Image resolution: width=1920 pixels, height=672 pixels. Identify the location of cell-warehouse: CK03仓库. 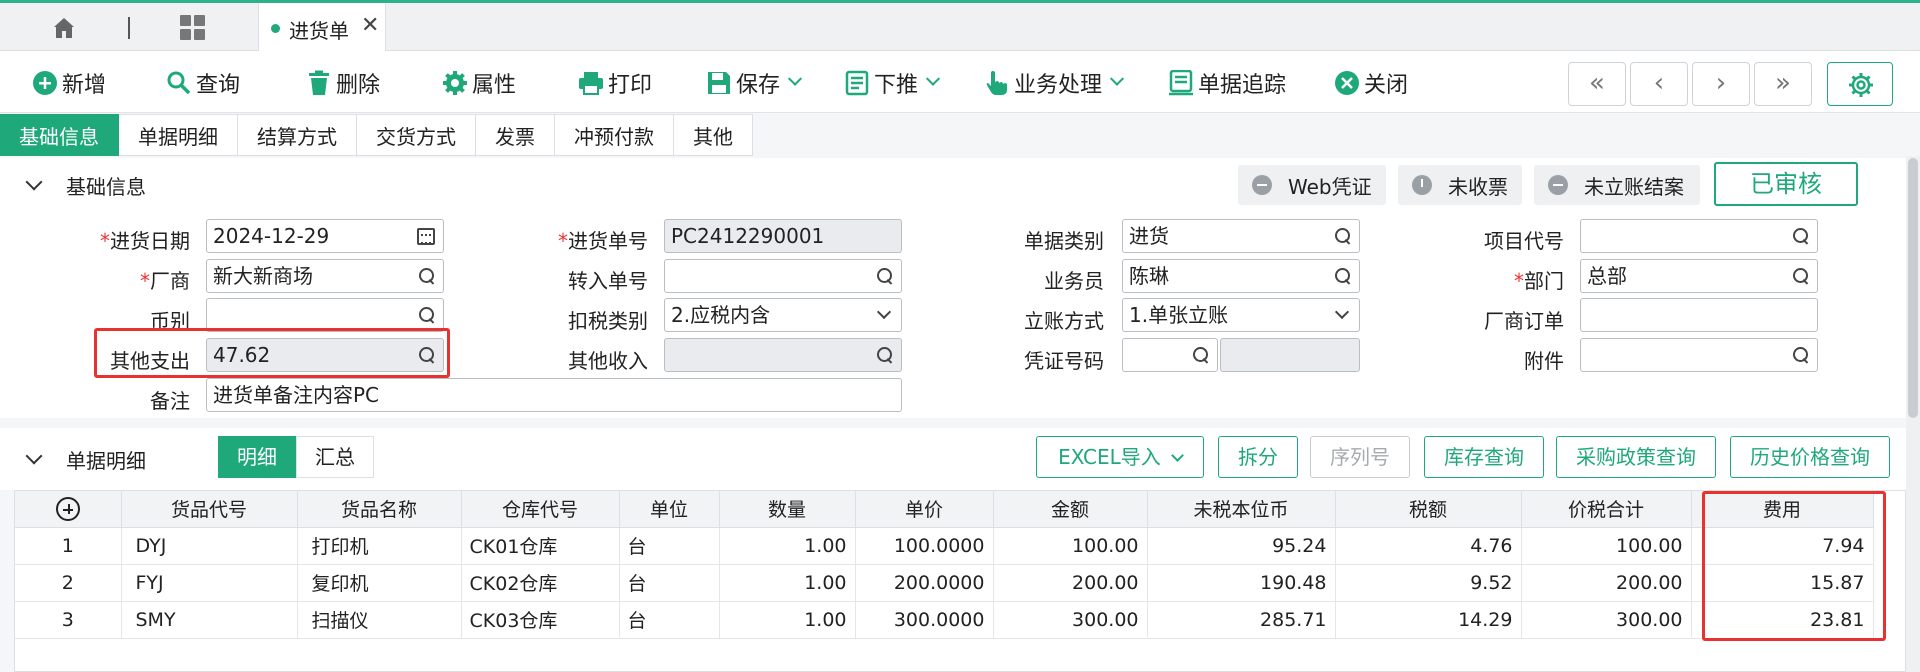
(540, 620).